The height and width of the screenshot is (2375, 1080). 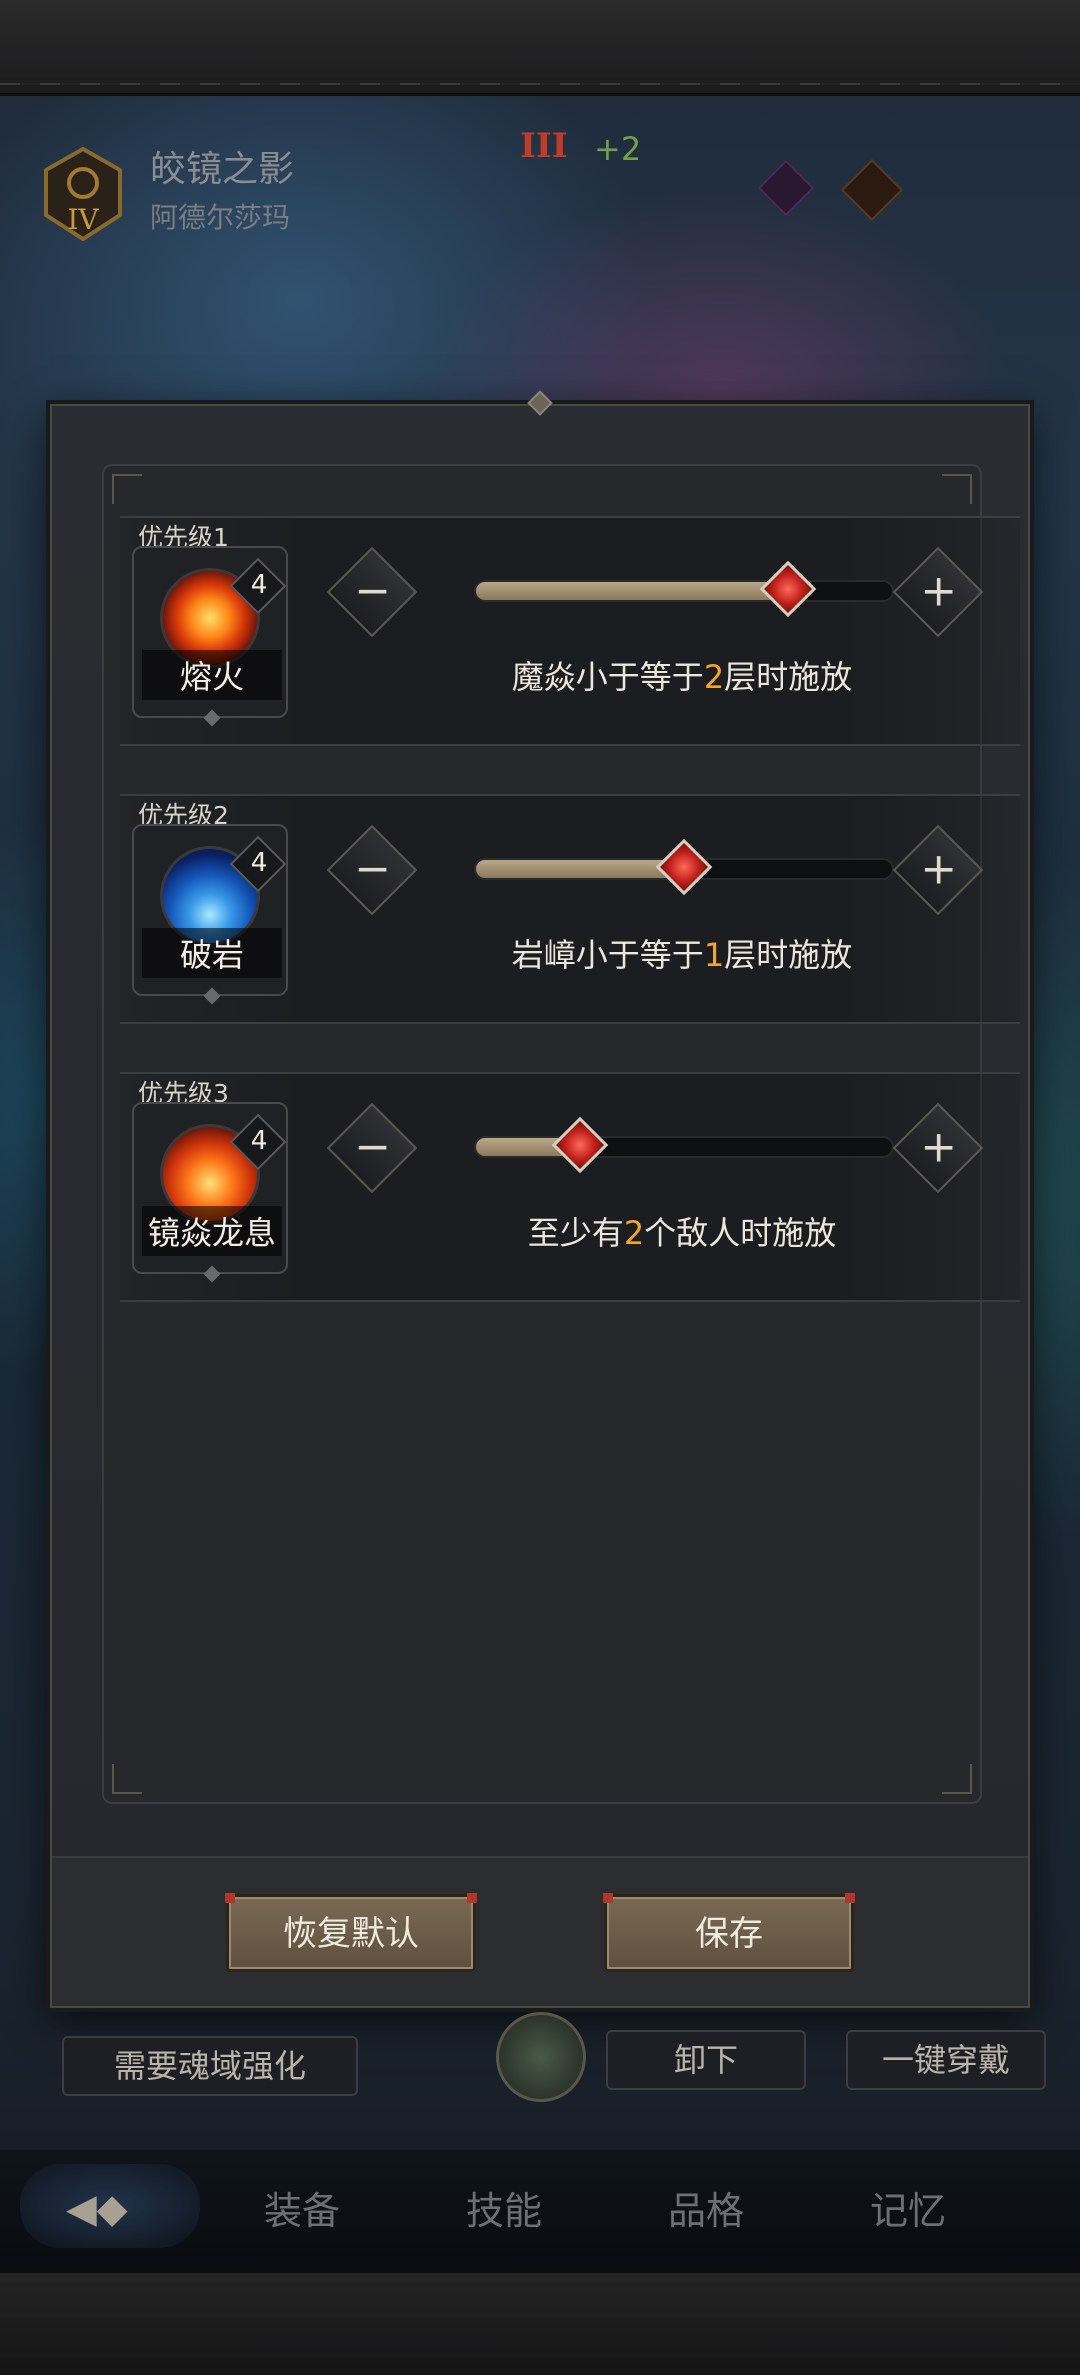 What do you see at coordinates (540, 2322) in the screenshot?
I see `bottom-frame-band` at bounding box center [540, 2322].